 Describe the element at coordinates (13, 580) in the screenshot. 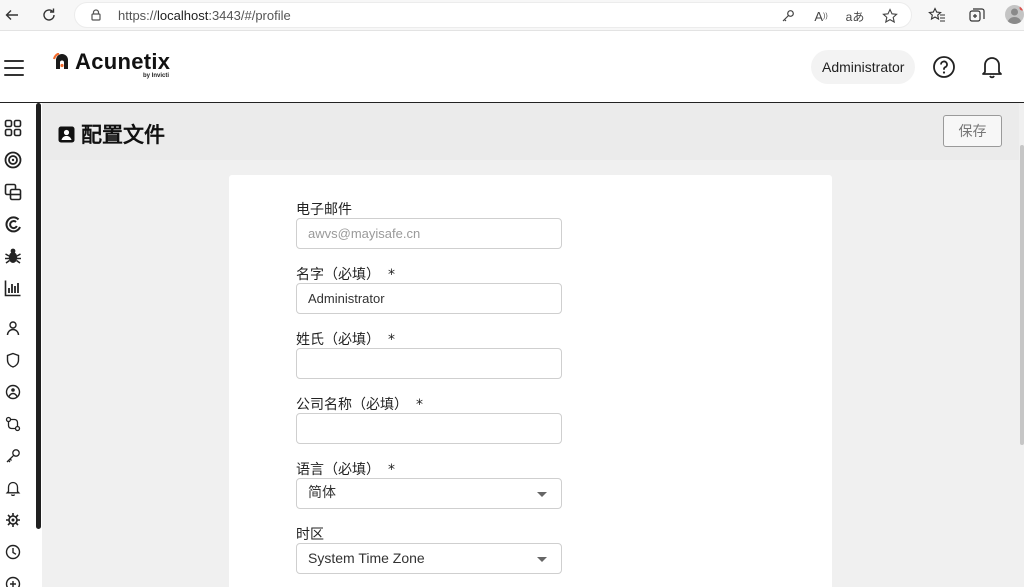

I see `more-icon` at that location.